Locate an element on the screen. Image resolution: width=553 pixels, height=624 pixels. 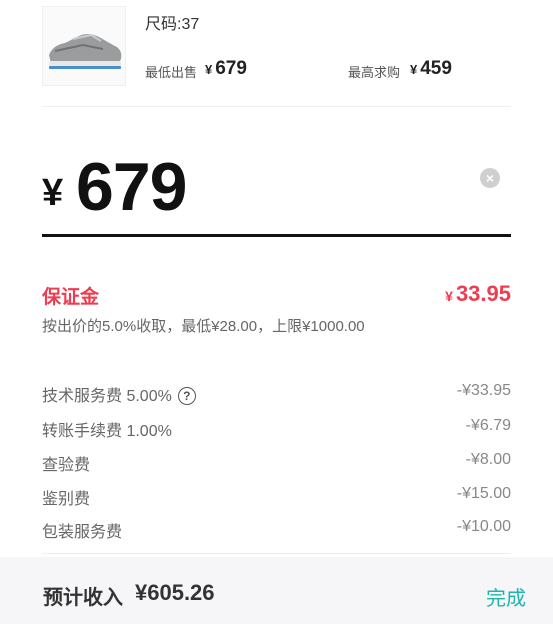
fee-value: -¥8.00 is located at coordinates (488, 459).